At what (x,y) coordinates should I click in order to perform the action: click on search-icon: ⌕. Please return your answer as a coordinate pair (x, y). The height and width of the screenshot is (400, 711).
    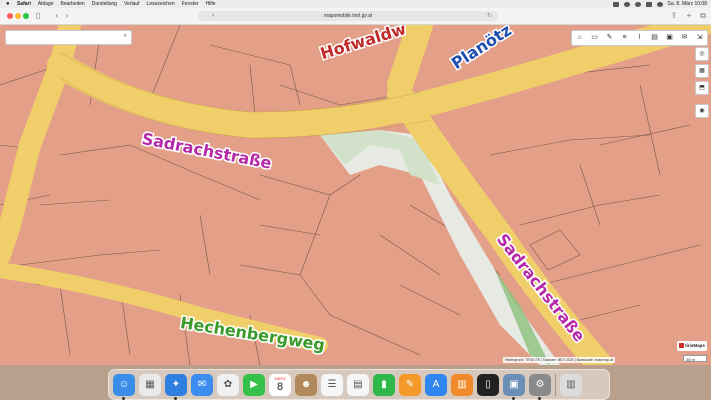
    Looking at the image, I should click on (125, 36).